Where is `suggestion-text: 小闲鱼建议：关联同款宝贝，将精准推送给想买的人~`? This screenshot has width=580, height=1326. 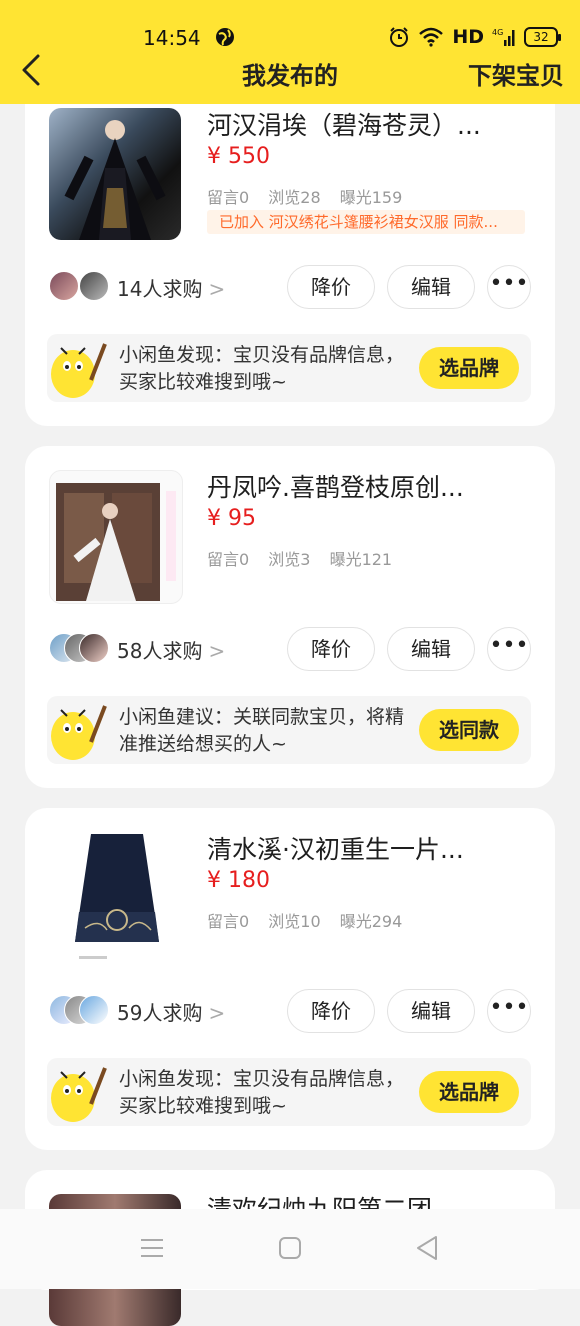 suggestion-text: 小闲鱼建议：关联同款宝贝，将精准推送给想买的人~ is located at coordinates (262, 730).